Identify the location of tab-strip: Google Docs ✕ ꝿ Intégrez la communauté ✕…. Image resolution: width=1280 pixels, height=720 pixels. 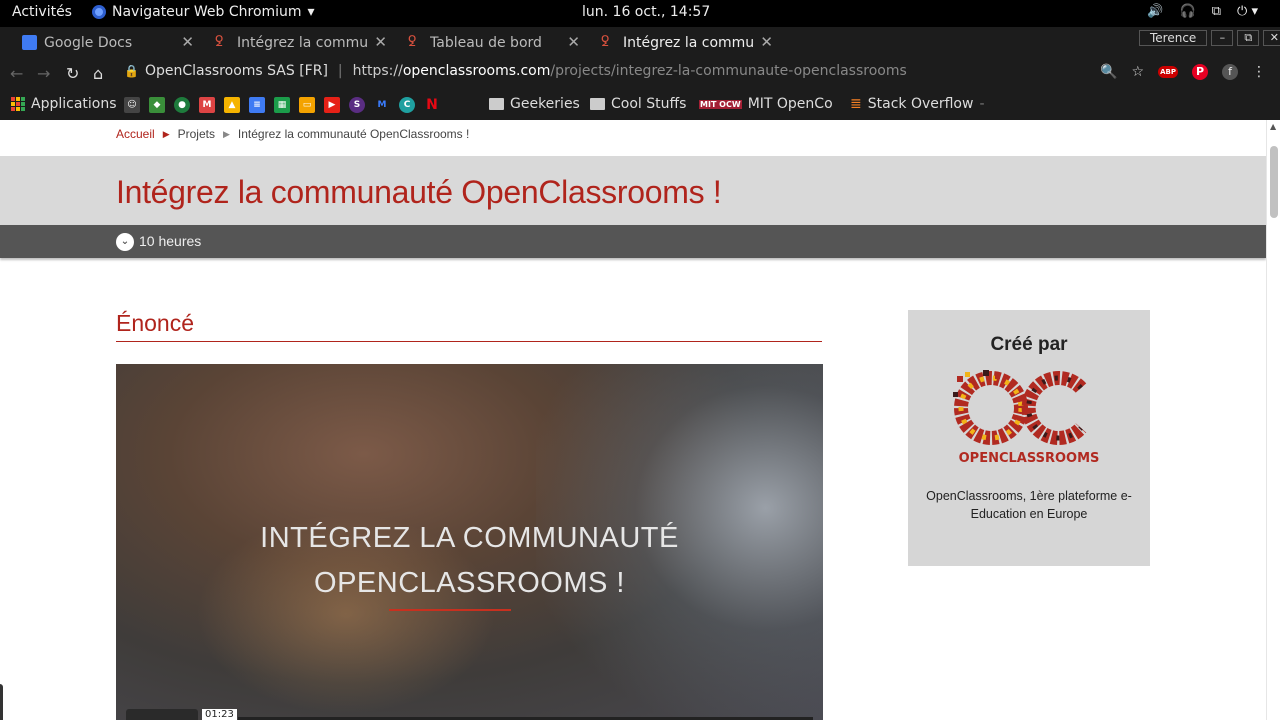
(640, 42).